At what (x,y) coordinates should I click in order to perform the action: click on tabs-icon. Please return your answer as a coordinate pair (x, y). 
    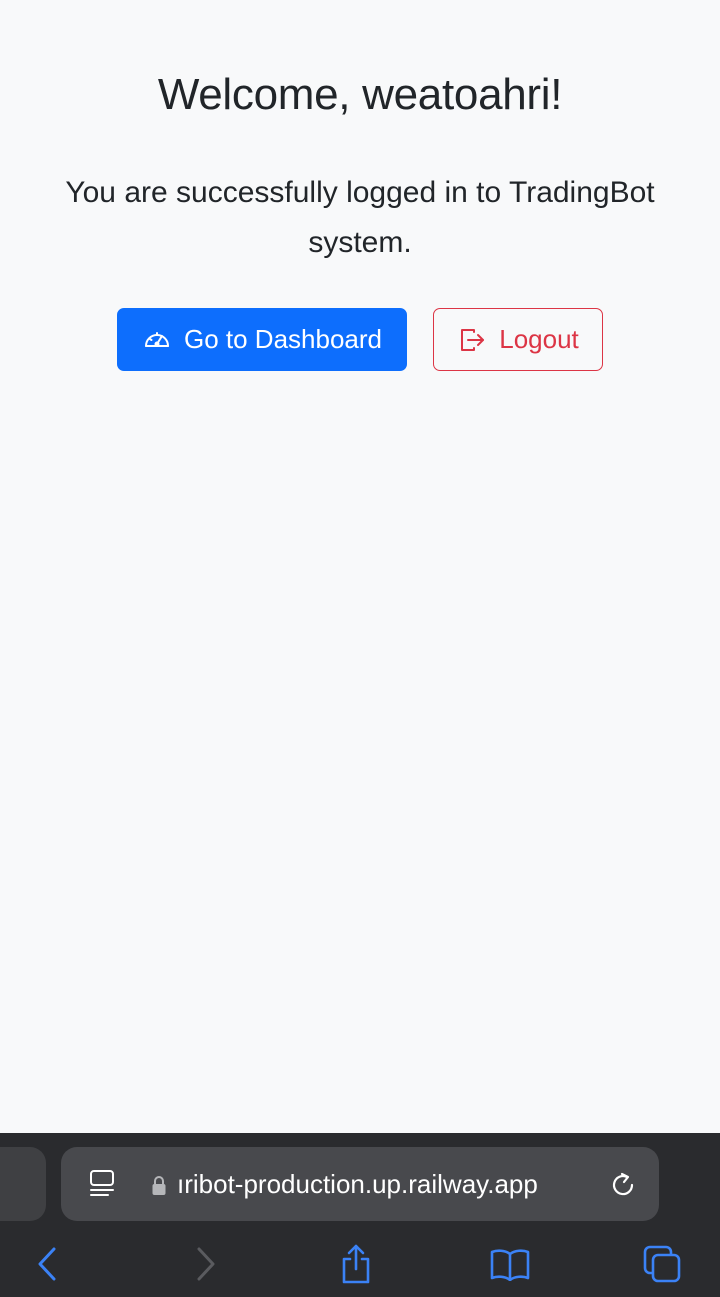
    Looking at the image, I should click on (662, 1266).